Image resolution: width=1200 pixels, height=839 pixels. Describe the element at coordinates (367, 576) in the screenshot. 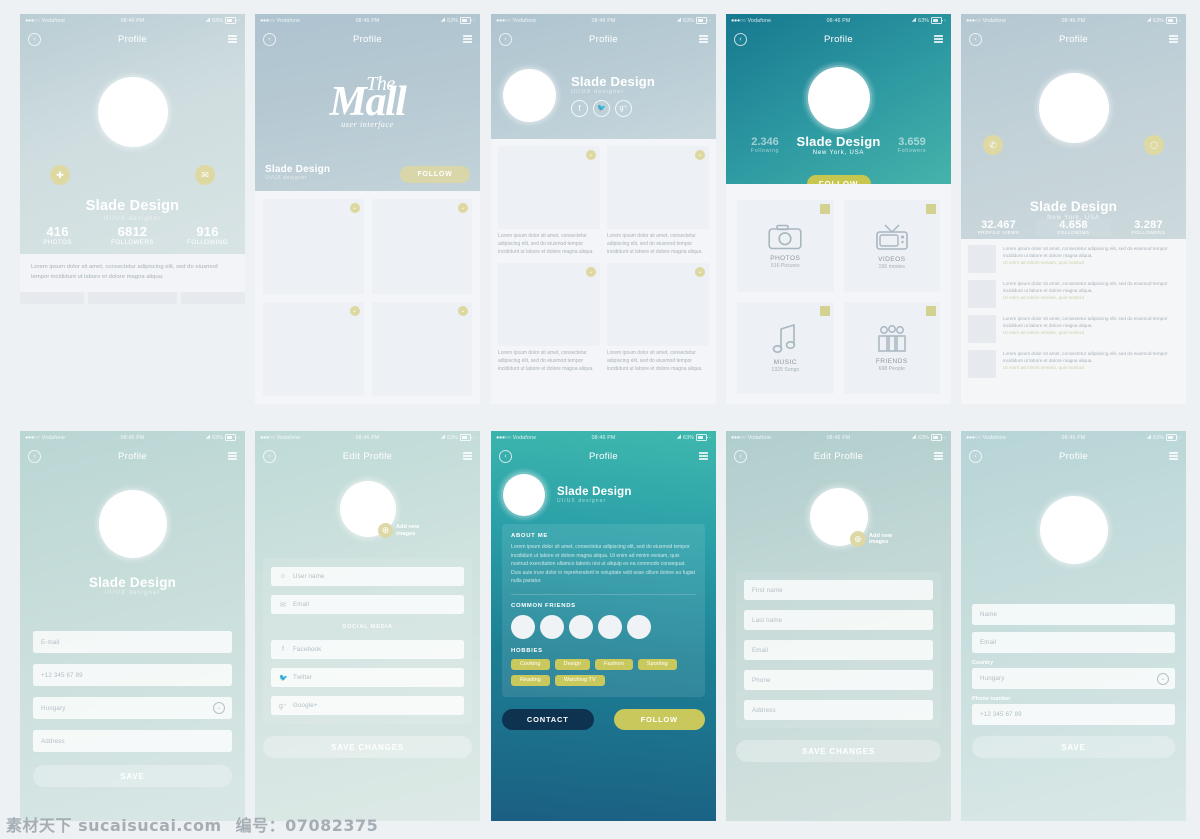

I see `username-field: ☺ User name` at that location.